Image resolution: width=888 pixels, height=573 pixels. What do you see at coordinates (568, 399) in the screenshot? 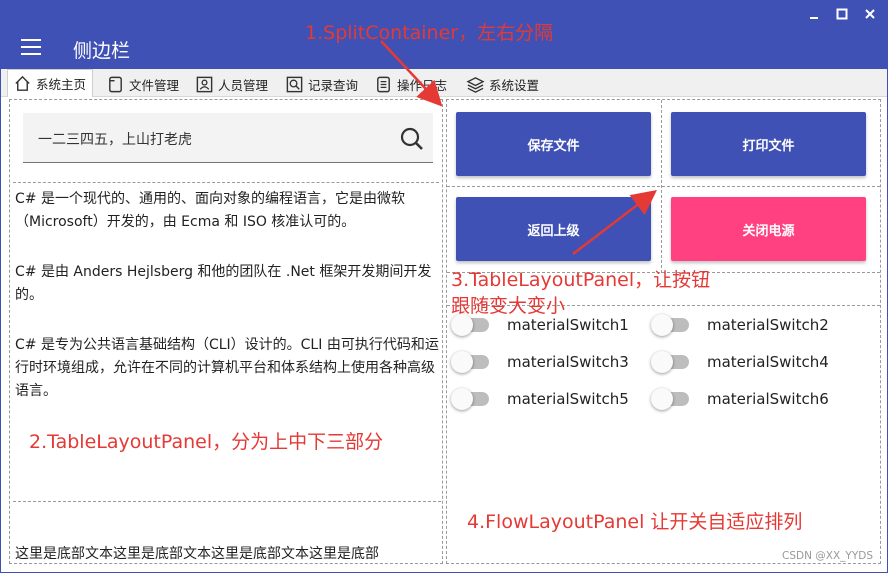
I see `switch-label: materialSwitch5` at bounding box center [568, 399].